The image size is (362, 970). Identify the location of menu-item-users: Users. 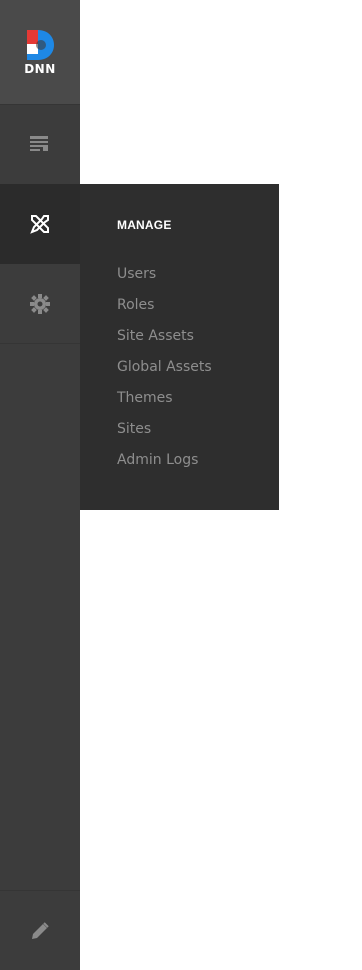
(164, 279).